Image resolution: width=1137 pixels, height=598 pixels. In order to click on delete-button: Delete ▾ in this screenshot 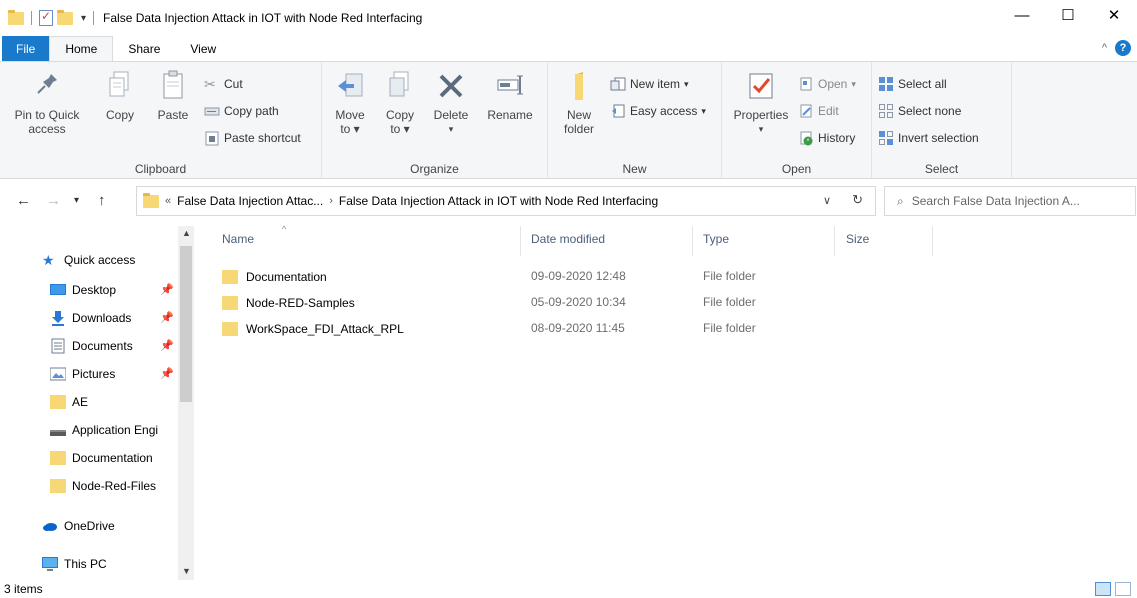, I will do `click(451, 102)`.